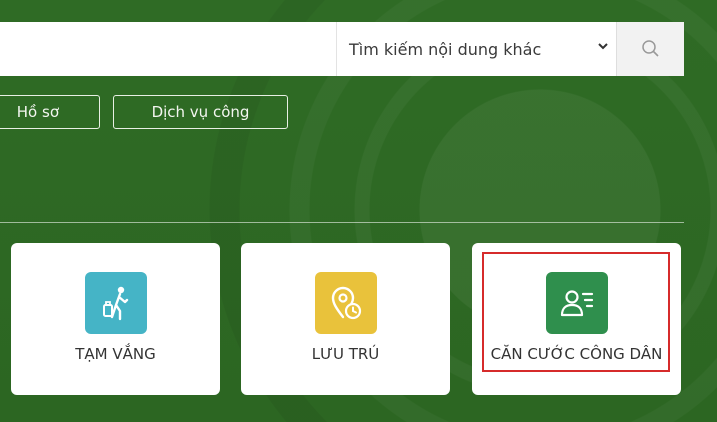 This screenshot has width=717, height=422. Describe the element at coordinates (37, 112) in the screenshot. I see `records-button-label: Hồ sơ` at that location.